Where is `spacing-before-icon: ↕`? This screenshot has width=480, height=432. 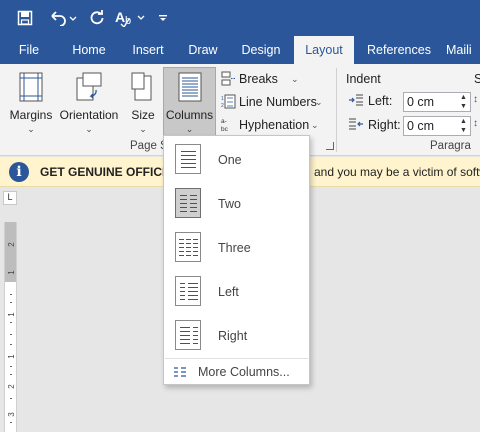 spacing-before-icon: ↕ is located at coordinates (475, 99).